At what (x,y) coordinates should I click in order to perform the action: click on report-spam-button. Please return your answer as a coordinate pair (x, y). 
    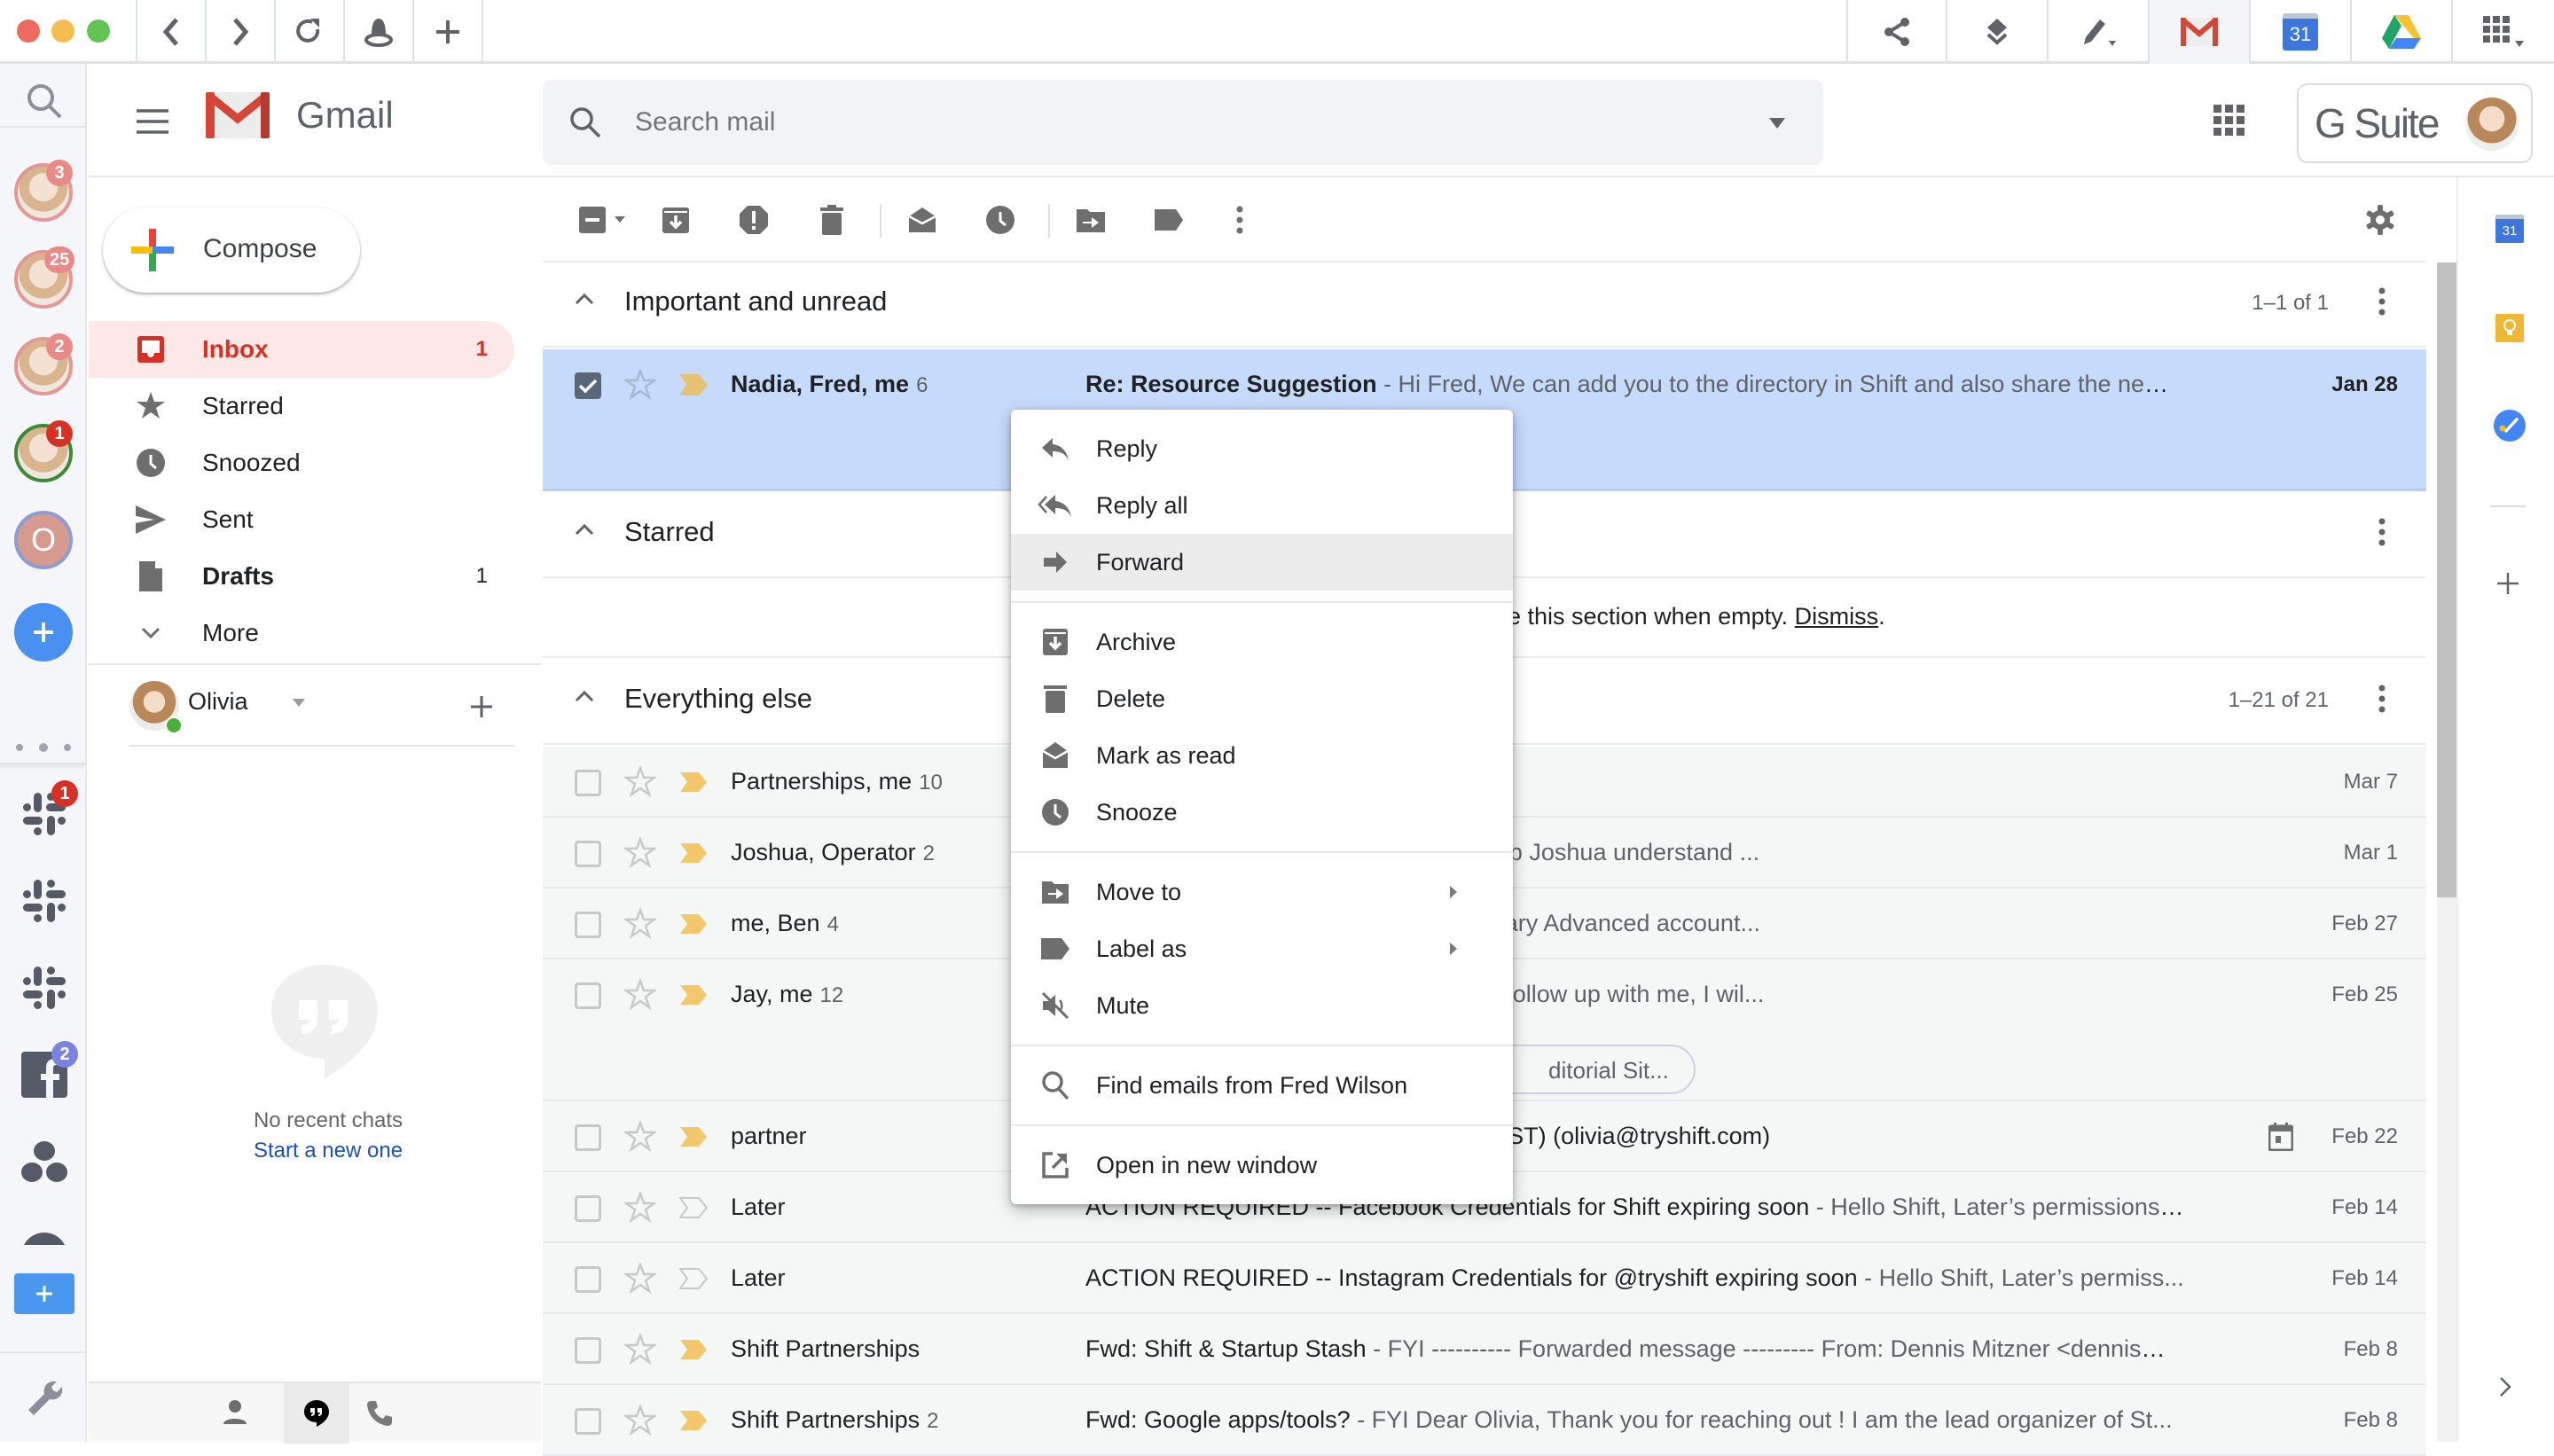
    Looking at the image, I should click on (753, 219).